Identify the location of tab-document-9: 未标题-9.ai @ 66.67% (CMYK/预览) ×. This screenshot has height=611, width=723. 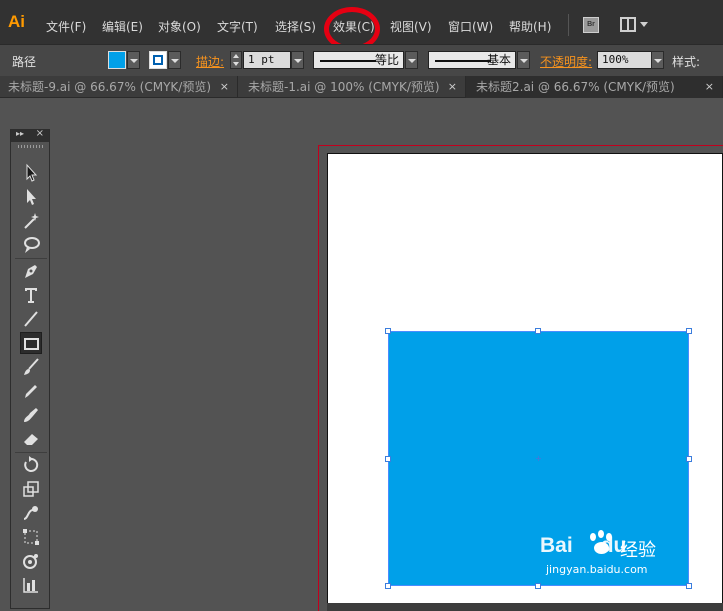
(119, 87).